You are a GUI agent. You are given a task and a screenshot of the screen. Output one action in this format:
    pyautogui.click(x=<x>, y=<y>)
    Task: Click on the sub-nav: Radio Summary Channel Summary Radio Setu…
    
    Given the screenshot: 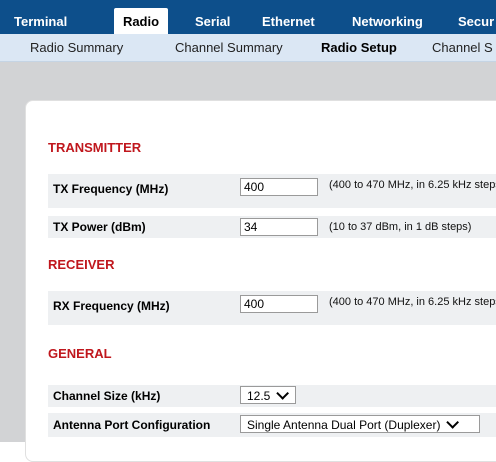 What is the action you would take?
    pyautogui.click(x=248, y=48)
    